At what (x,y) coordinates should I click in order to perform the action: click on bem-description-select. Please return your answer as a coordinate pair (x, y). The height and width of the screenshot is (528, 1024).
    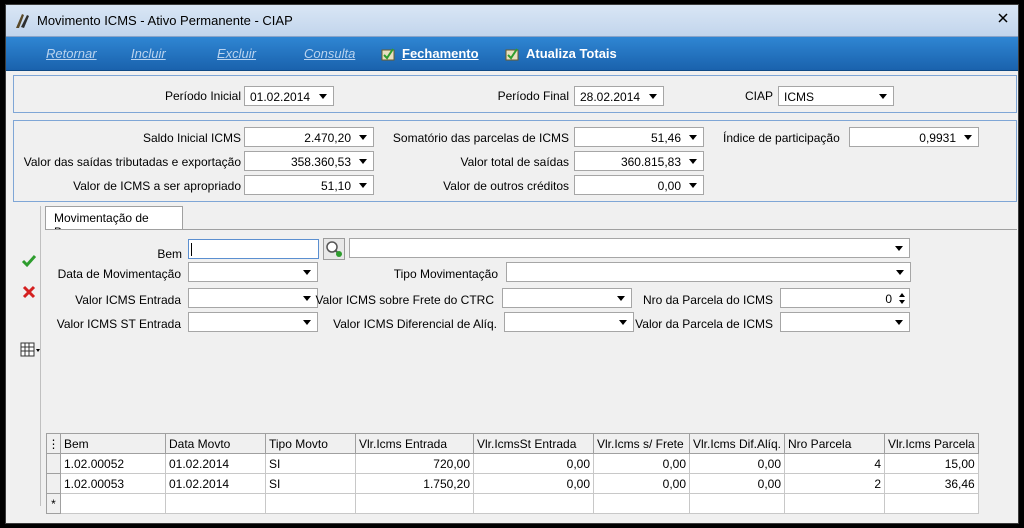
    Looking at the image, I should click on (629, 248).